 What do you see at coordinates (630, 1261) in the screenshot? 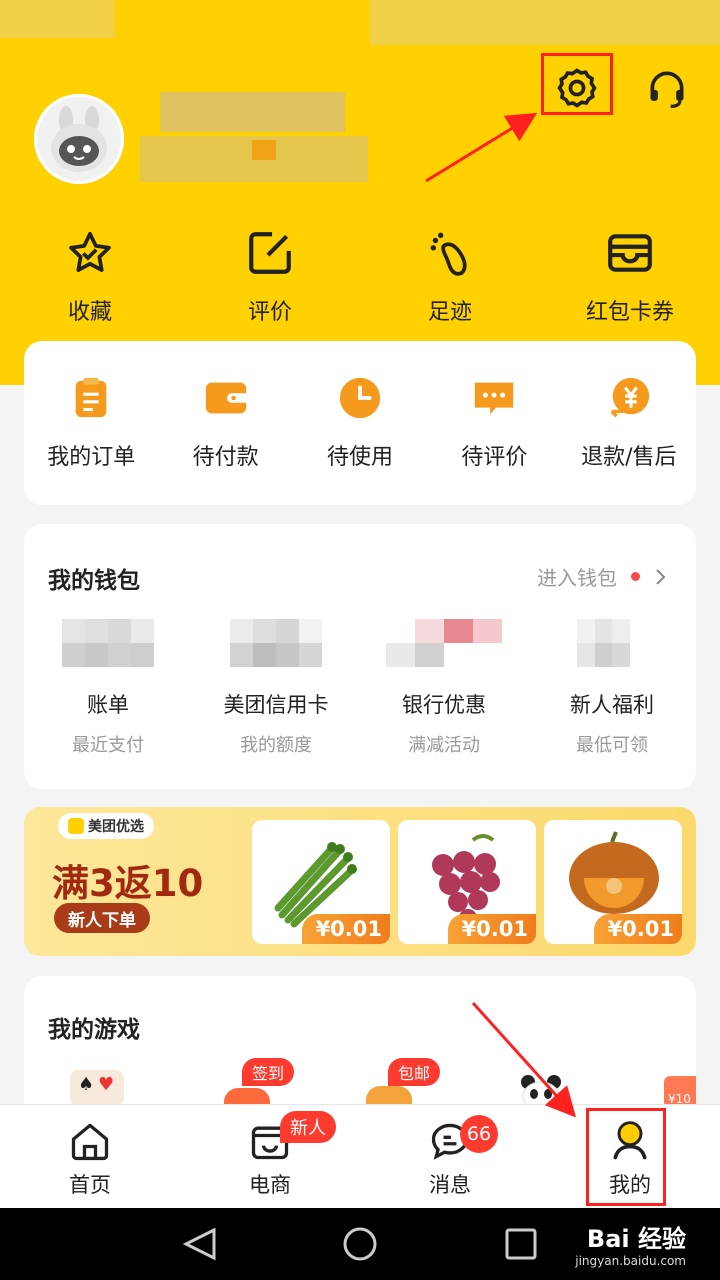
I see `watermark-url: jingyan.baidu.com` at bounding box center [630, 1261].